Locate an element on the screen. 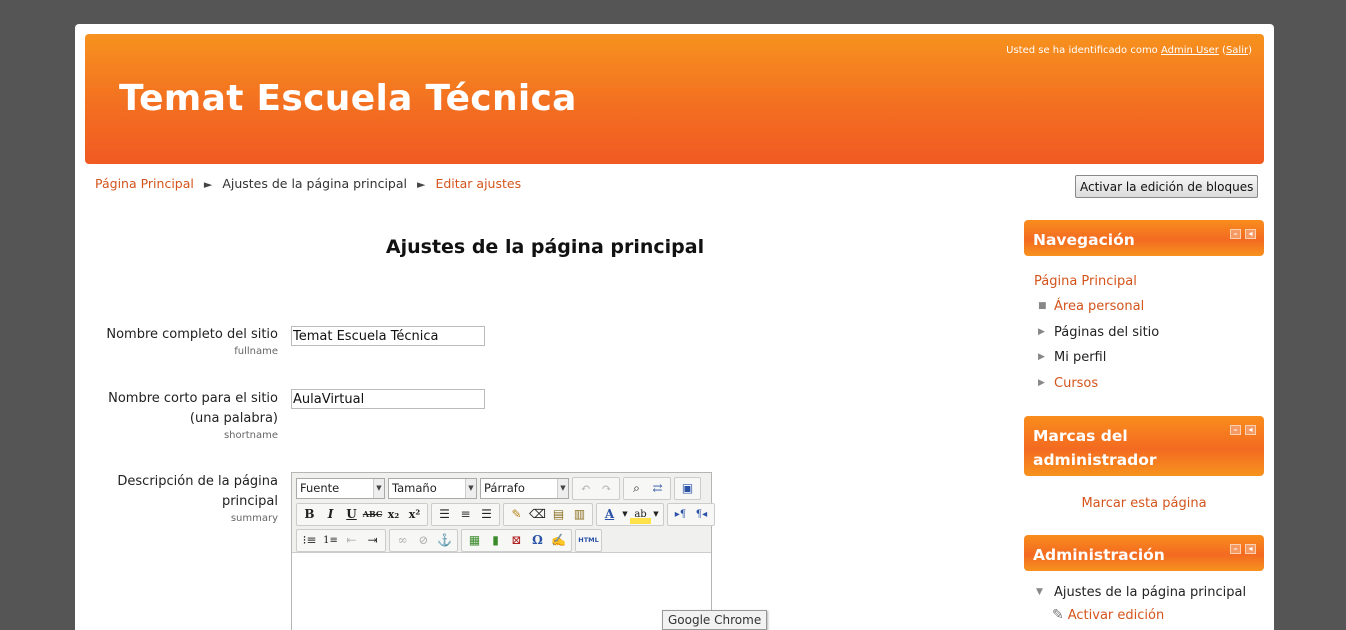  edit-blocks-button: Activar la edición de bloques is located at coordinates (1167, 186).